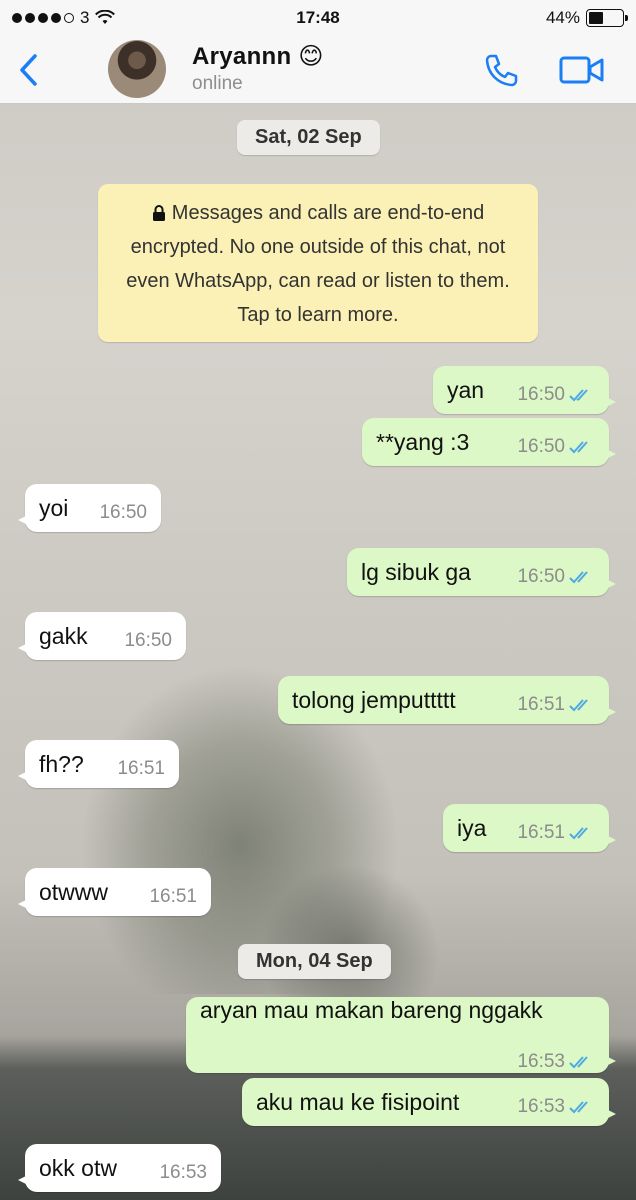  What do you see at coordinates (314, 961) in the screenshot?
I see `date-chip: Mon, 04 Sep` at bounding box center [314, 961].